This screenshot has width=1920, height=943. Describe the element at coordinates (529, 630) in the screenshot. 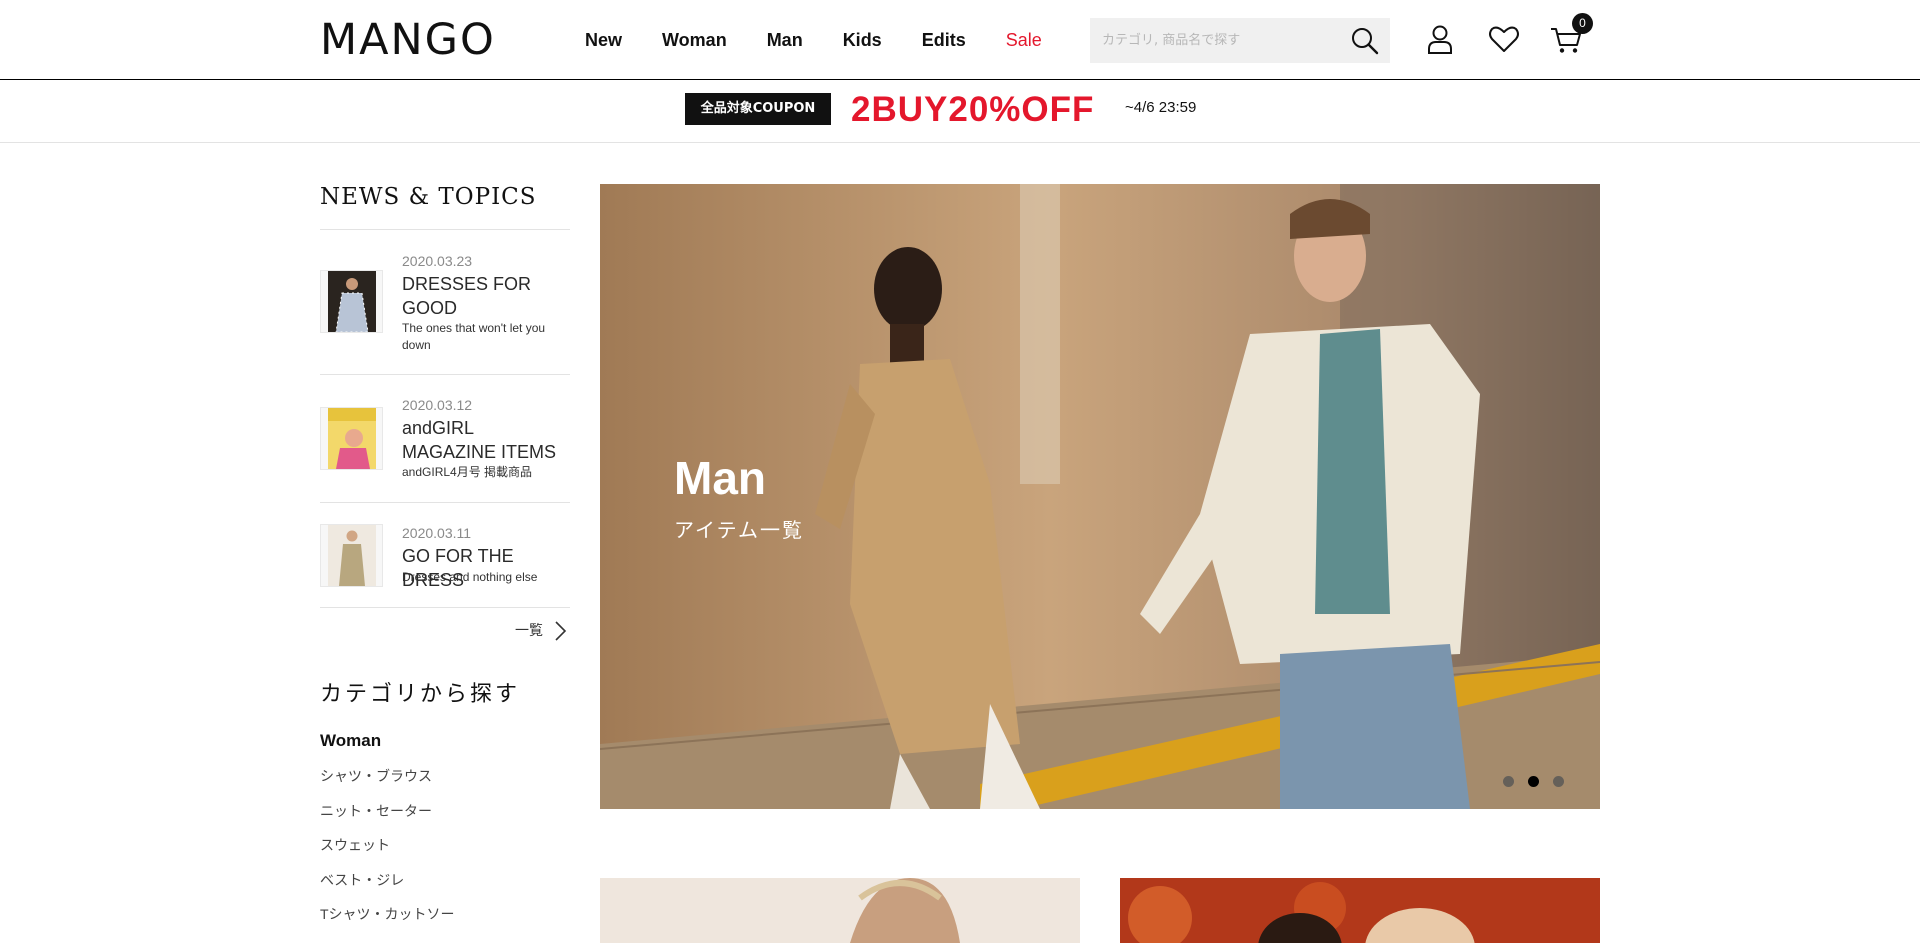

I see `news-more-link: 一覧` at that location.